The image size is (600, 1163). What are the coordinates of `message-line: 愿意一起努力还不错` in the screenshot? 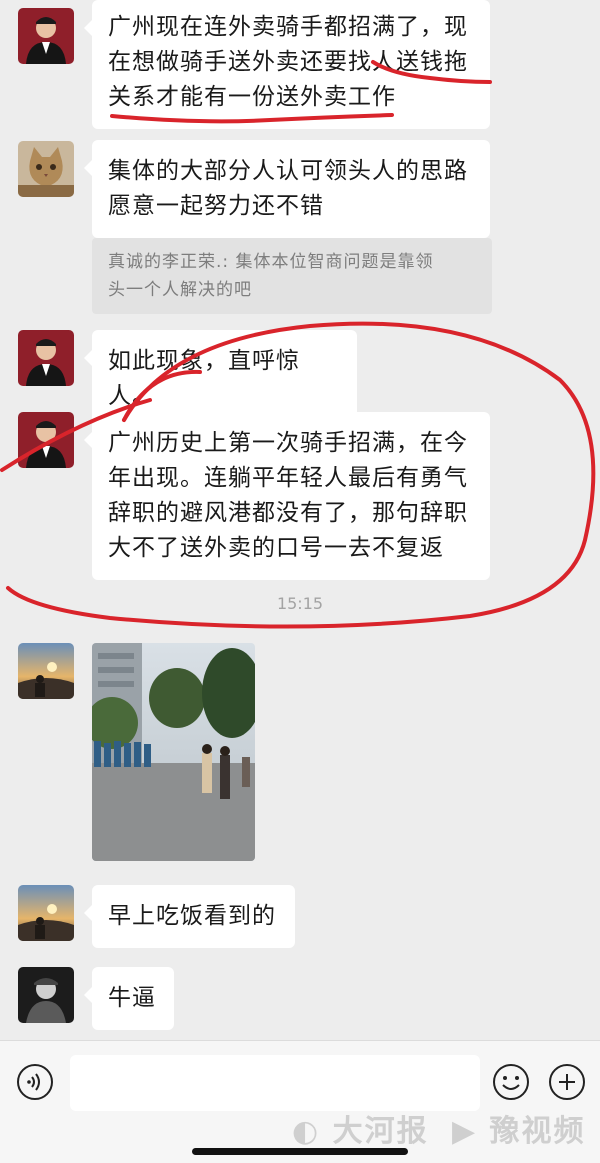 It's located at (216, 206).